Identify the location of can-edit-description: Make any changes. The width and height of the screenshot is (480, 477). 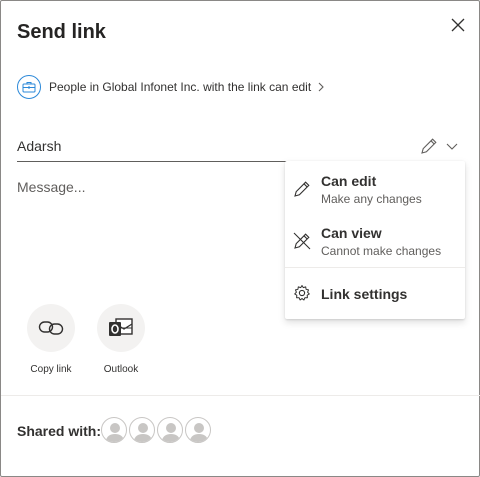
(371, 199).